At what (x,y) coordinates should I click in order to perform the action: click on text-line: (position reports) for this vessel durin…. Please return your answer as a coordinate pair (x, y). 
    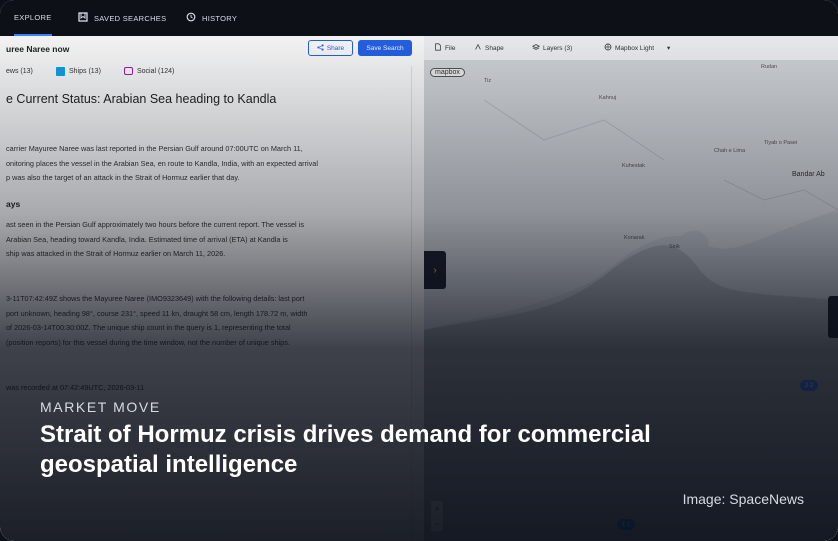
    Looking at the image, I should click on (148, 342).